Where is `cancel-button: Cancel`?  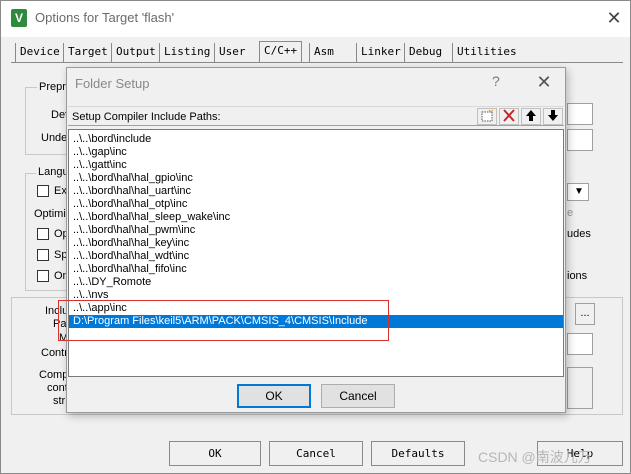 cancel-button: Cancel is located at coordinates (316, 453).